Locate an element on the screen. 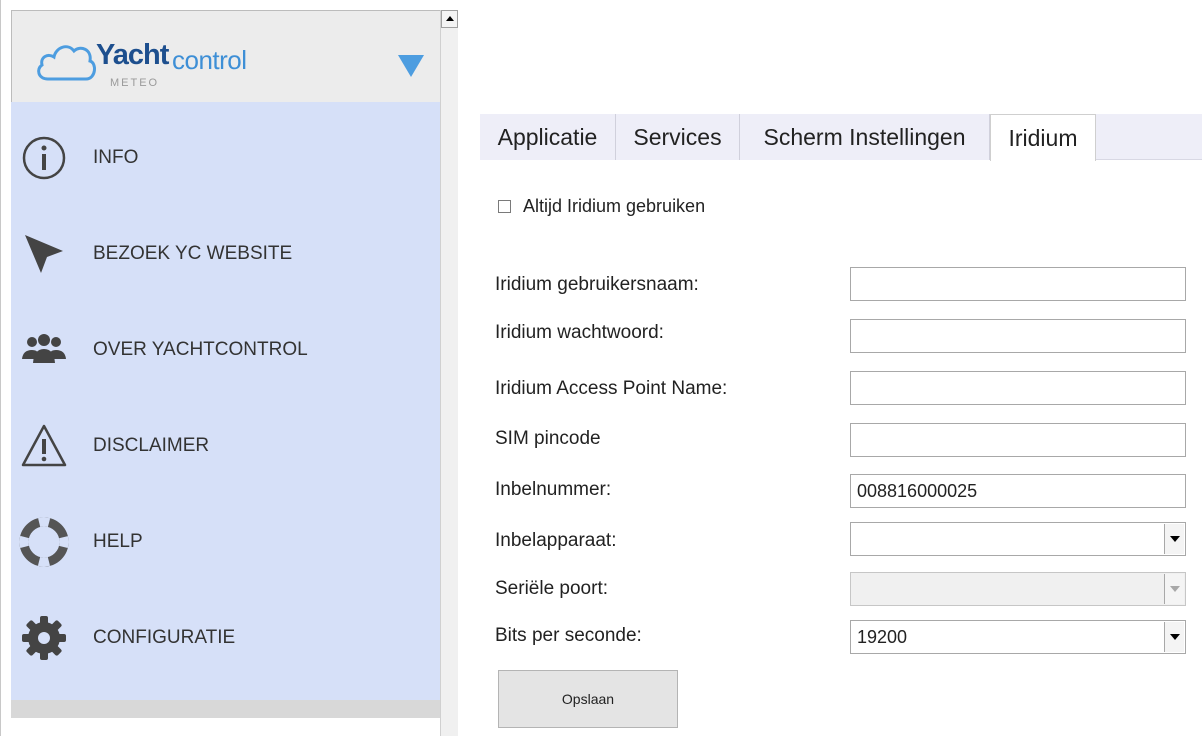 The height and width of the screenshot is (736, 1202). dropdown-triangle-icon is located at coordinates (411, 66).